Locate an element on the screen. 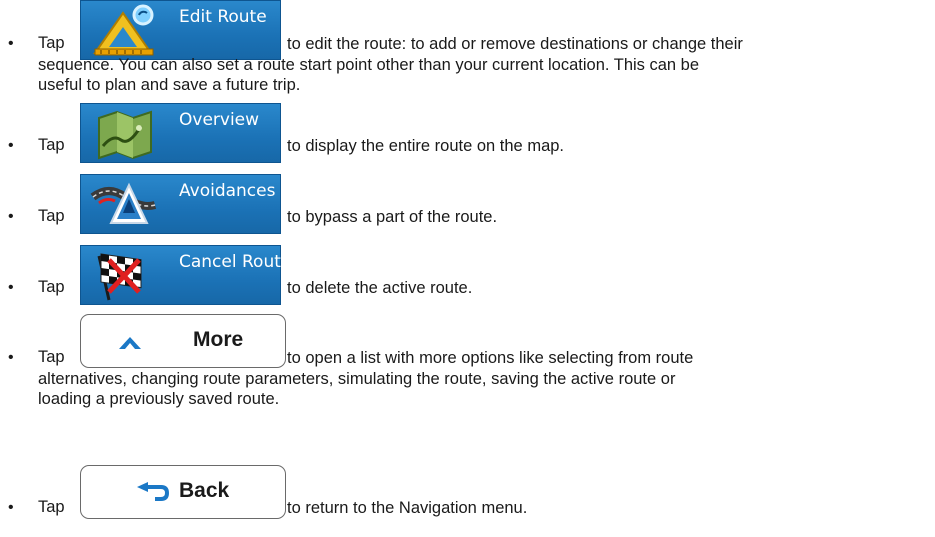 Image resolution: width=935 pixels, height=537 pixels. back-arrow-icon is located at coordinates (153, 491).